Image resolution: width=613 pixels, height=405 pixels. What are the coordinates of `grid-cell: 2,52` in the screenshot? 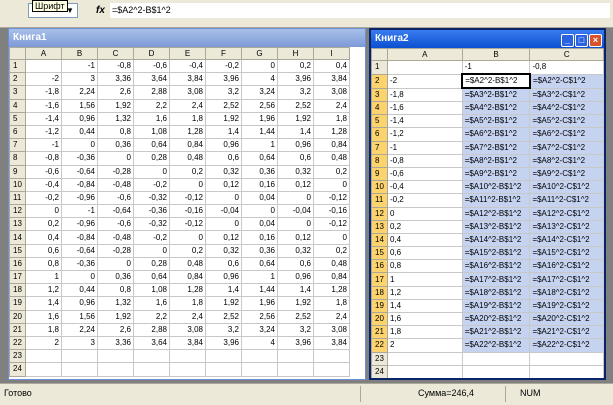 It's located at (223, 105).